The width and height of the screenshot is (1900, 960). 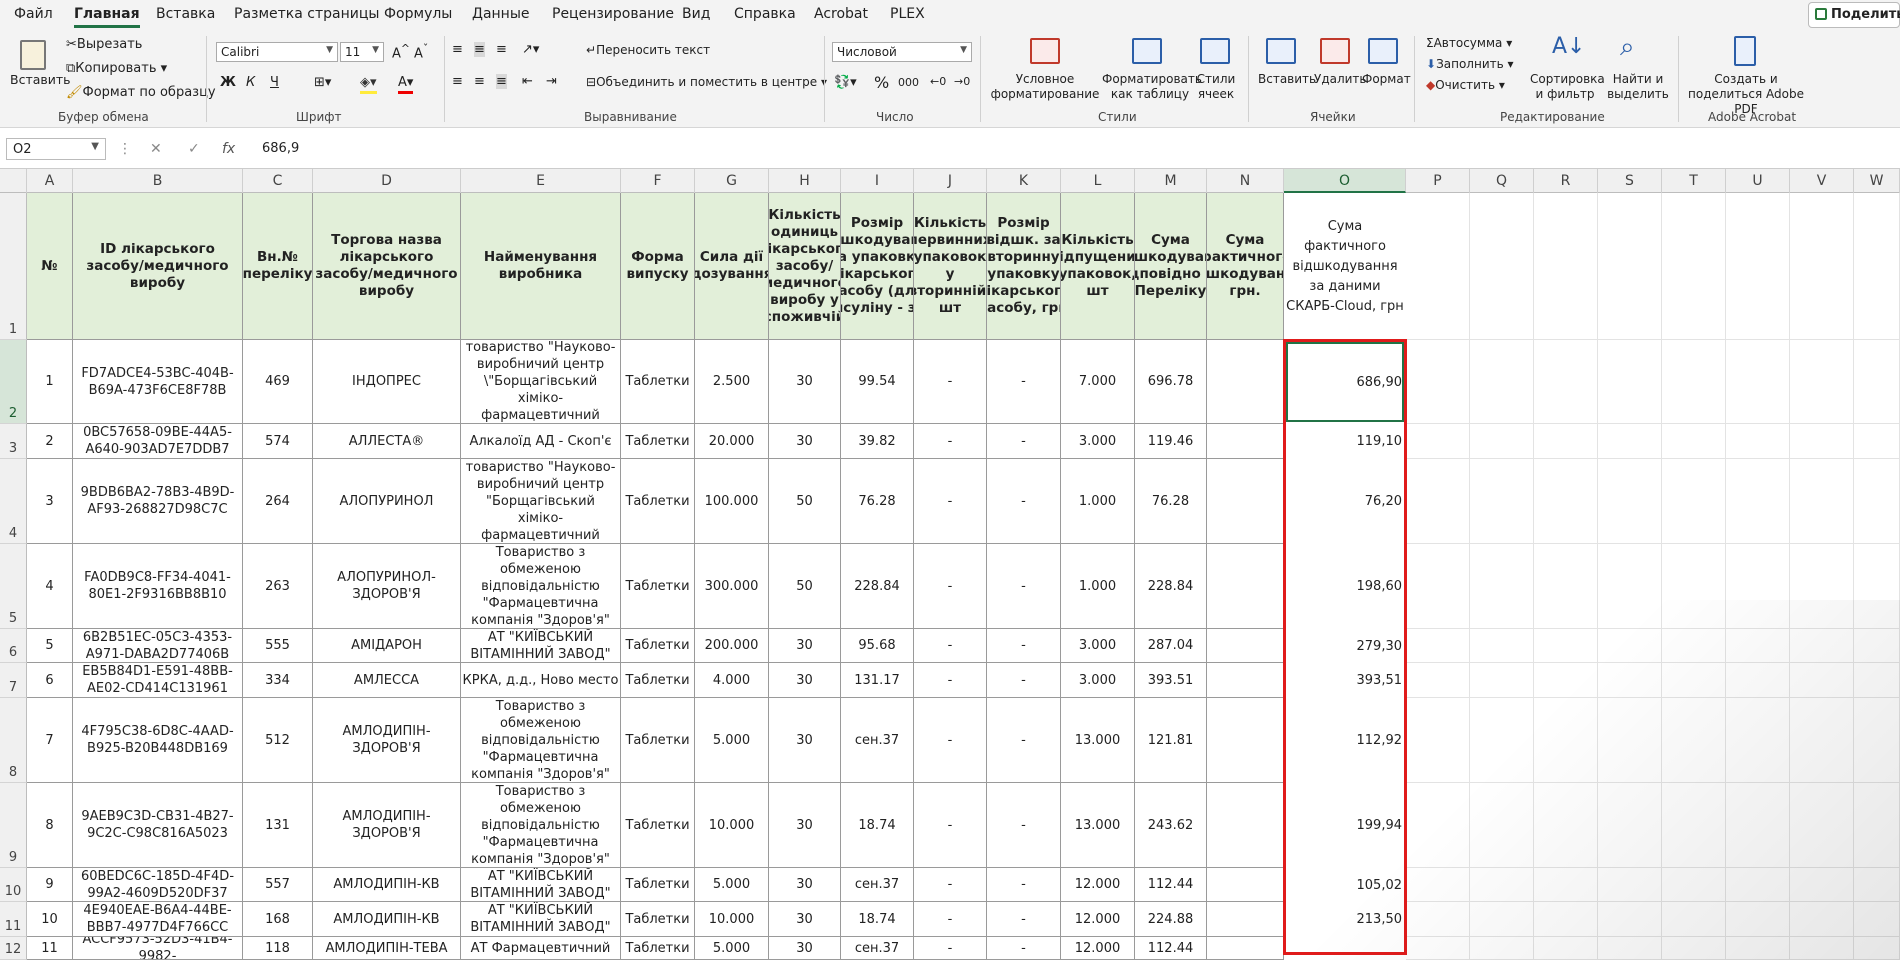 I want to click on cell-i5: 228.84, so click(x=877, y=586).